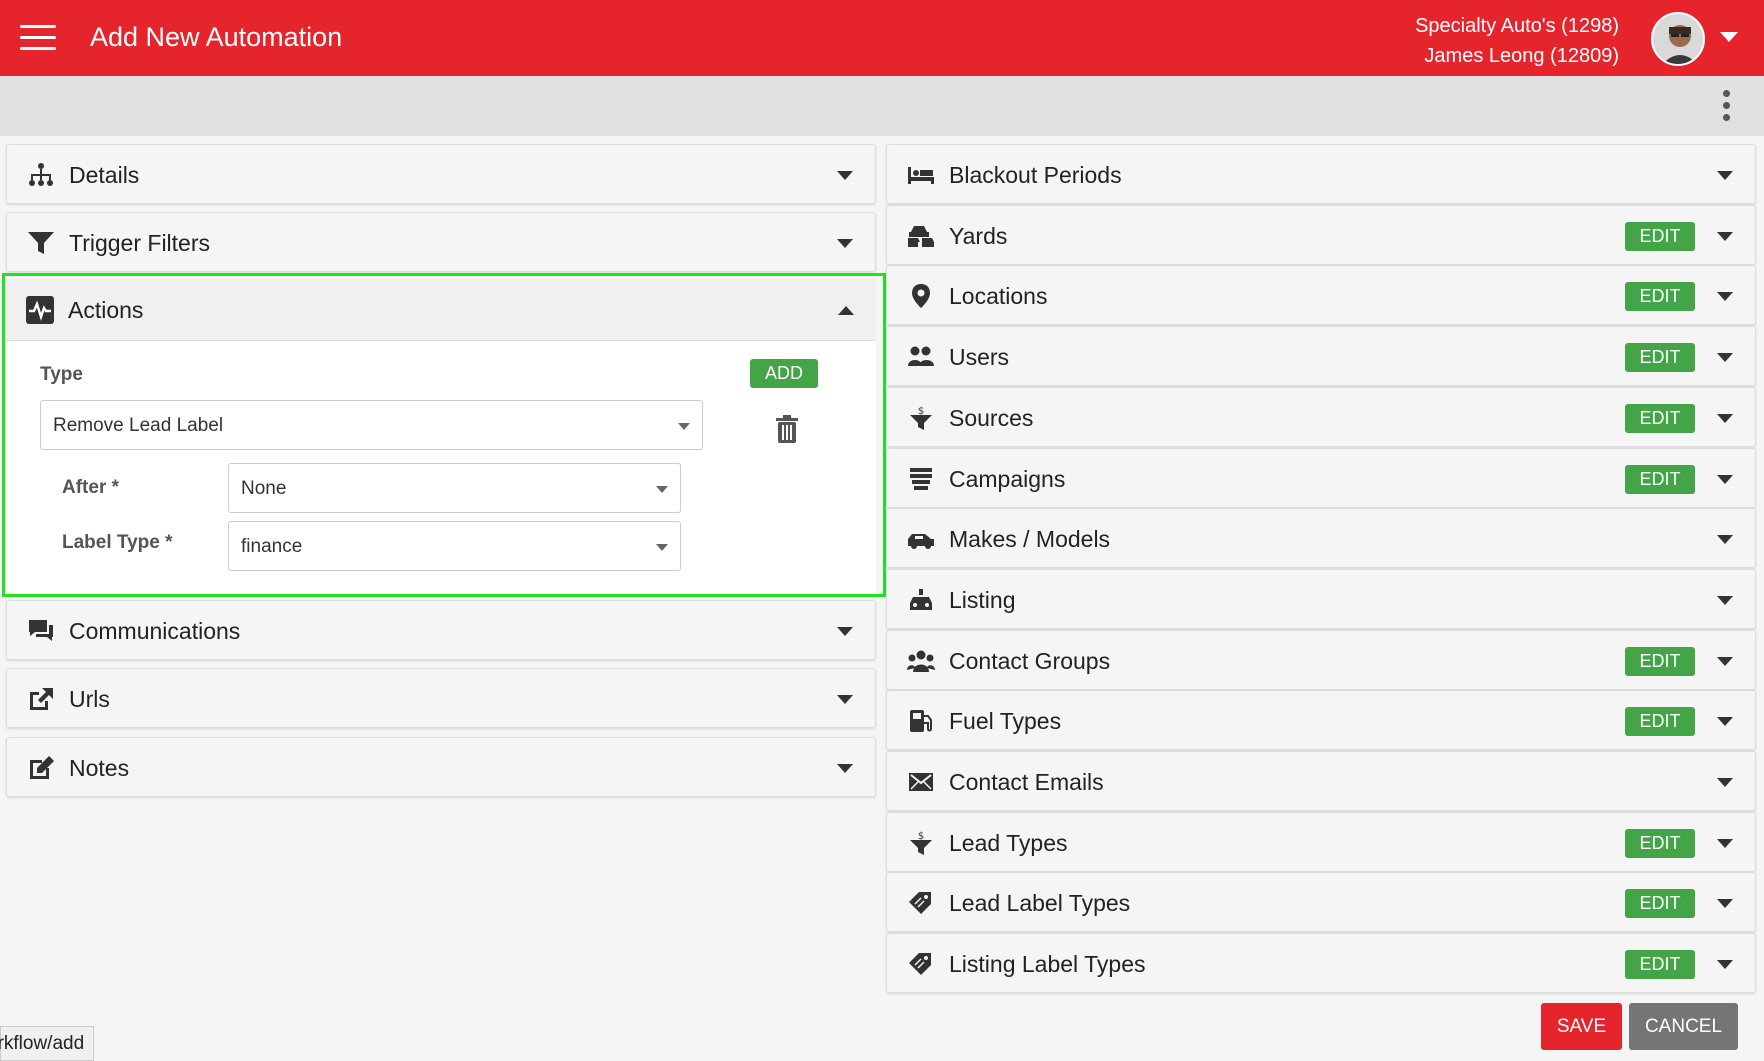  Describe the element at coordinates (1035, 175) in the screenshot. I see `panel-label: Blackout Periods` at that location.